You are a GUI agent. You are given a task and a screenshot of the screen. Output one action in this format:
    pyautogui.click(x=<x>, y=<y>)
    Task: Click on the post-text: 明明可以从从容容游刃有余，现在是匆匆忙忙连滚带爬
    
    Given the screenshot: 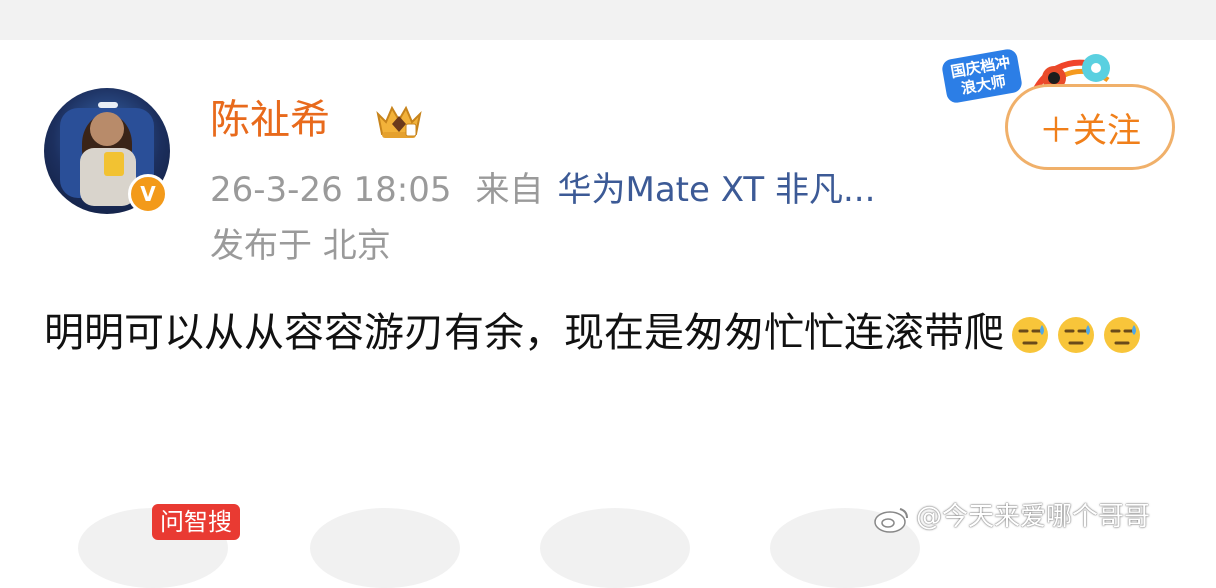 What is the action you would take?
    pyautogui.click(x=614, y=333)
    